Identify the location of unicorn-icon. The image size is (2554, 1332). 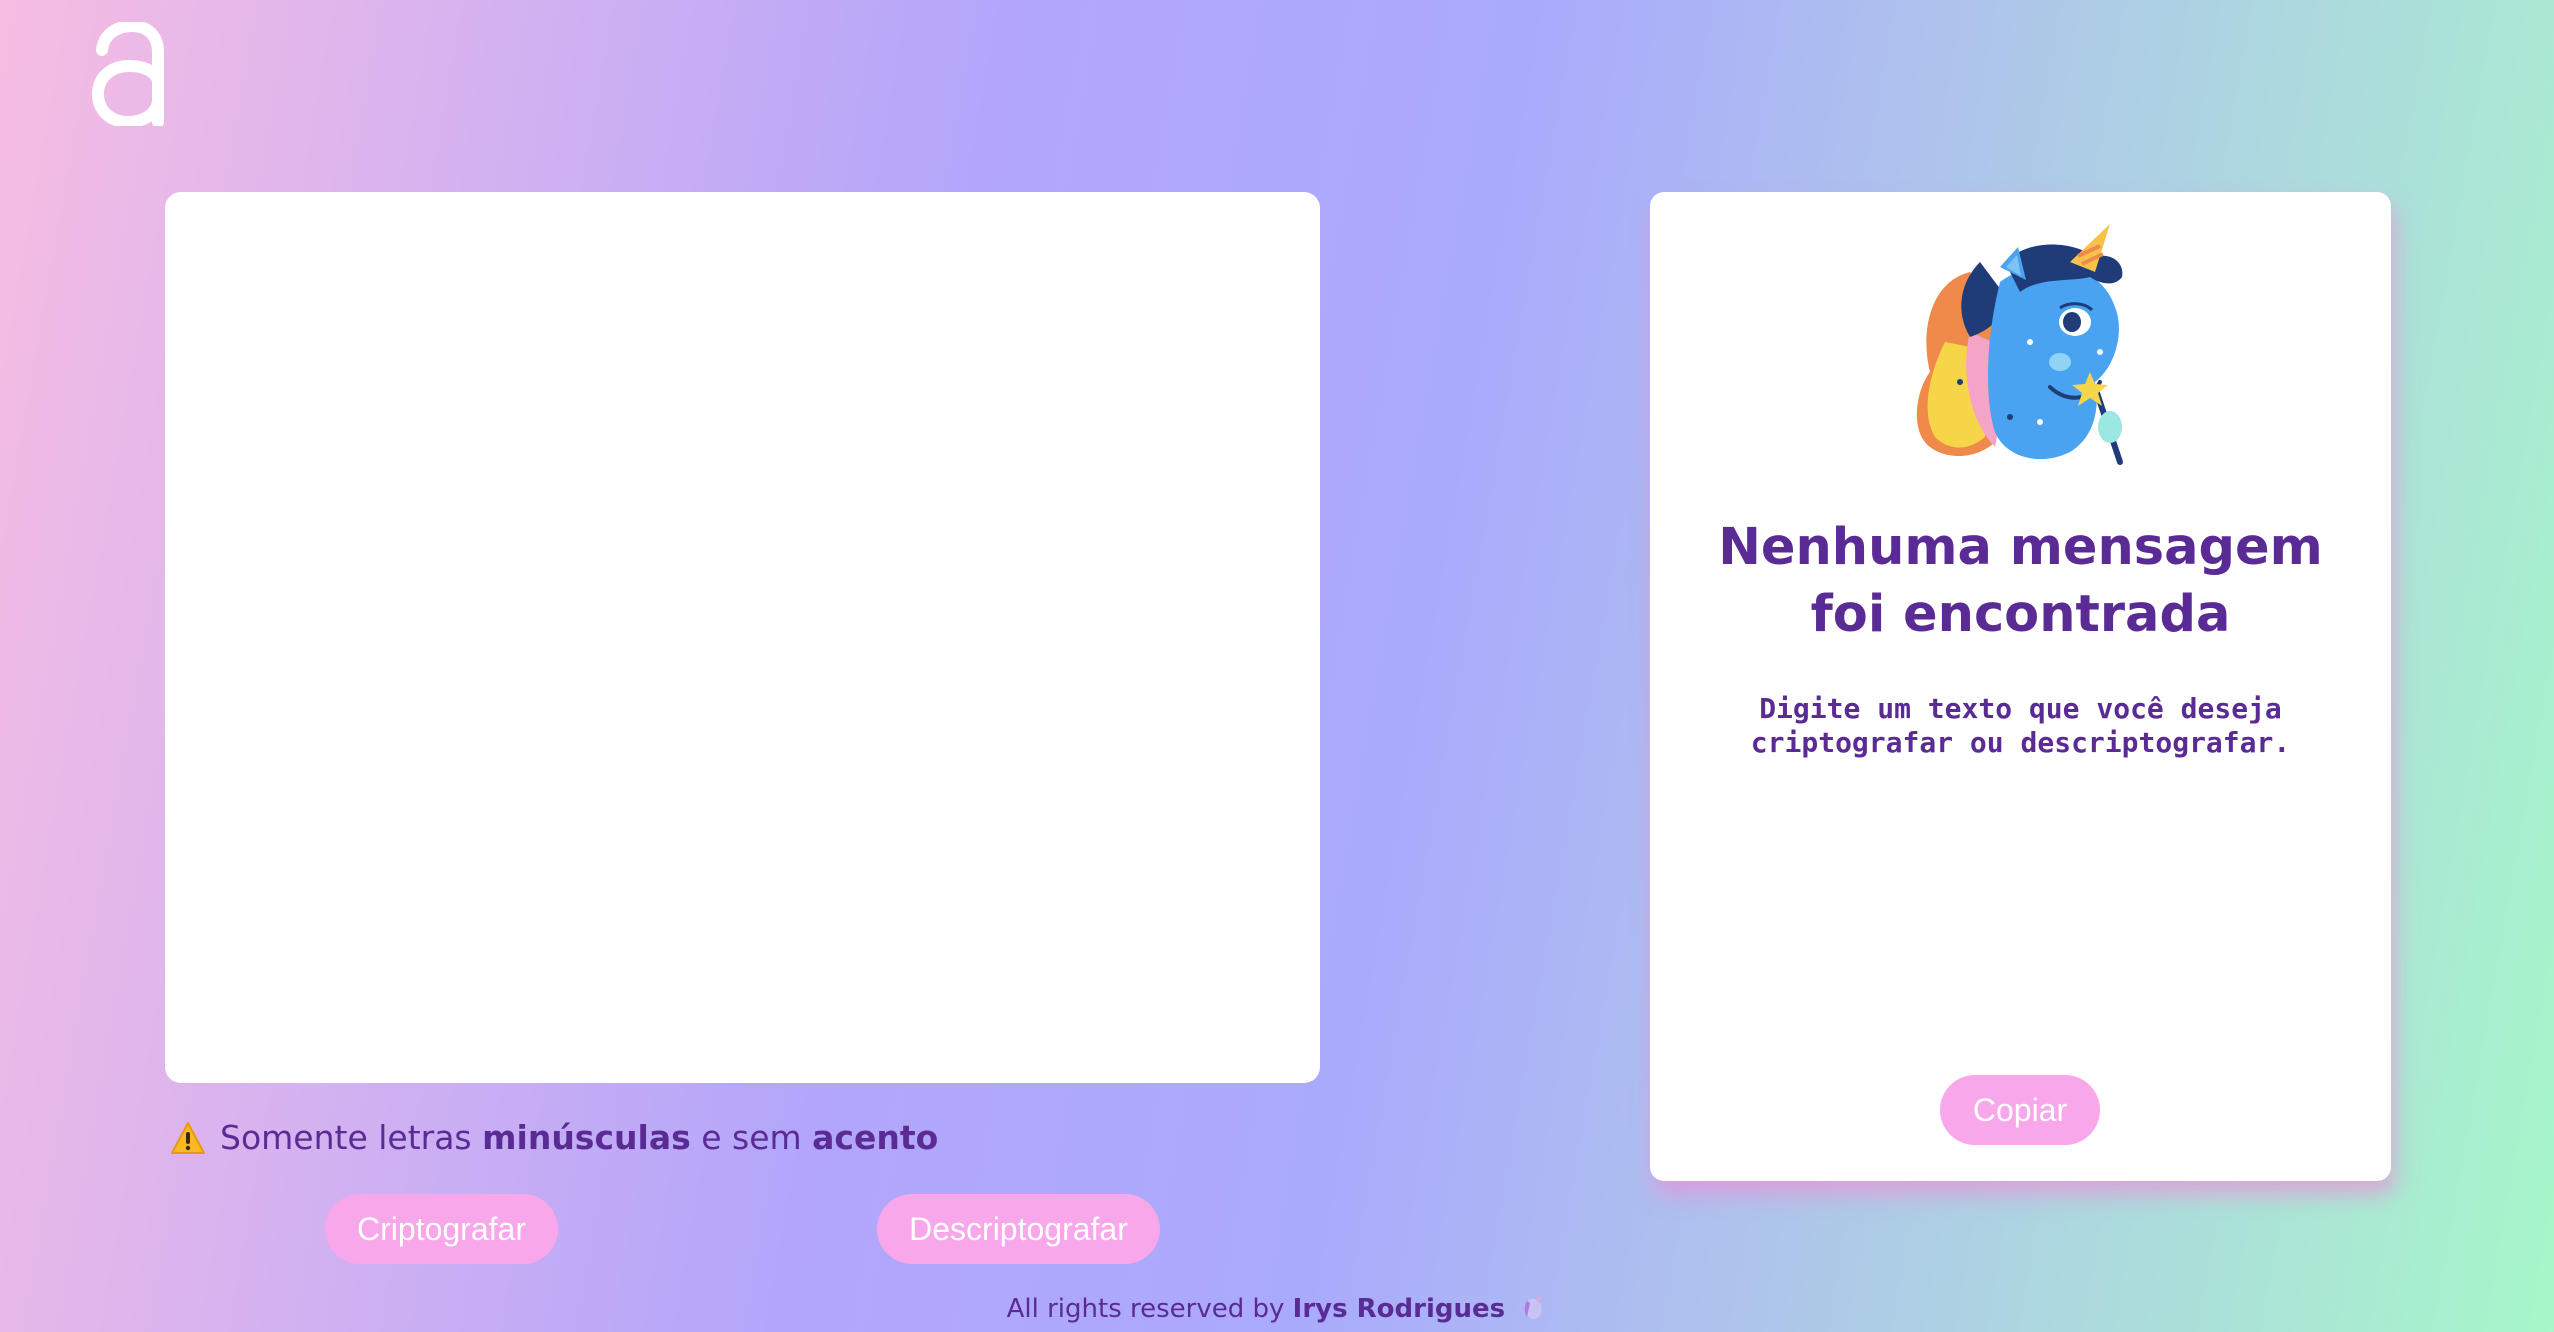
(1534, 1307).